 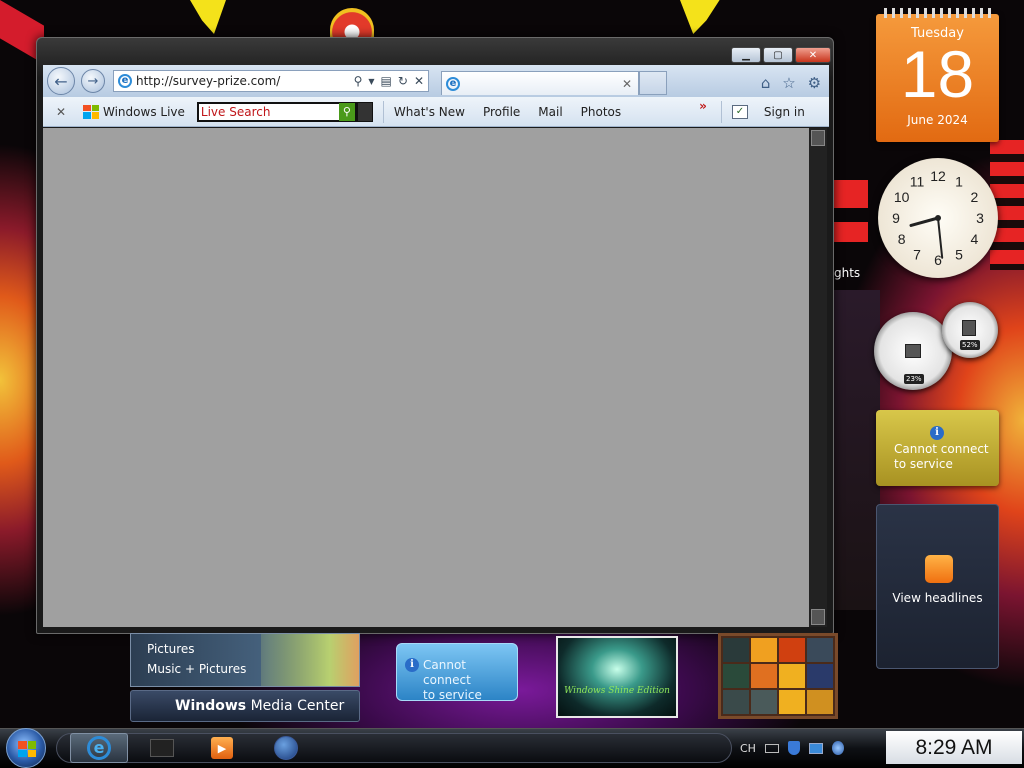 I want to click on dropdown-icon: ▼, so click(x=371, y=81).